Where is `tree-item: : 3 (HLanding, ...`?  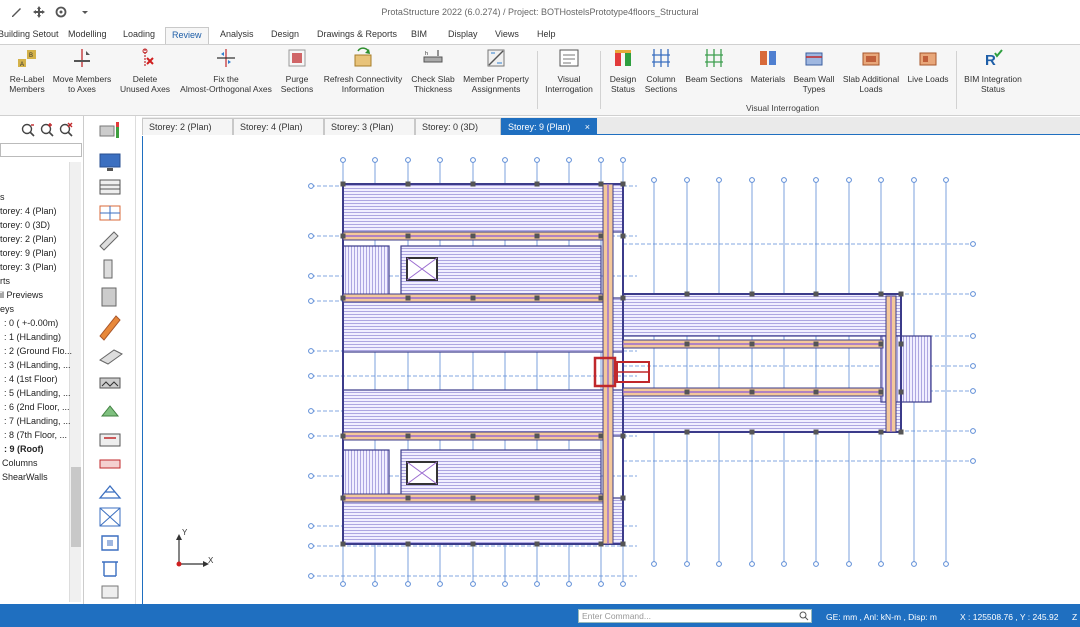
tree-item: : 3 (HLanding, ... is located at coordinates (37, 365).